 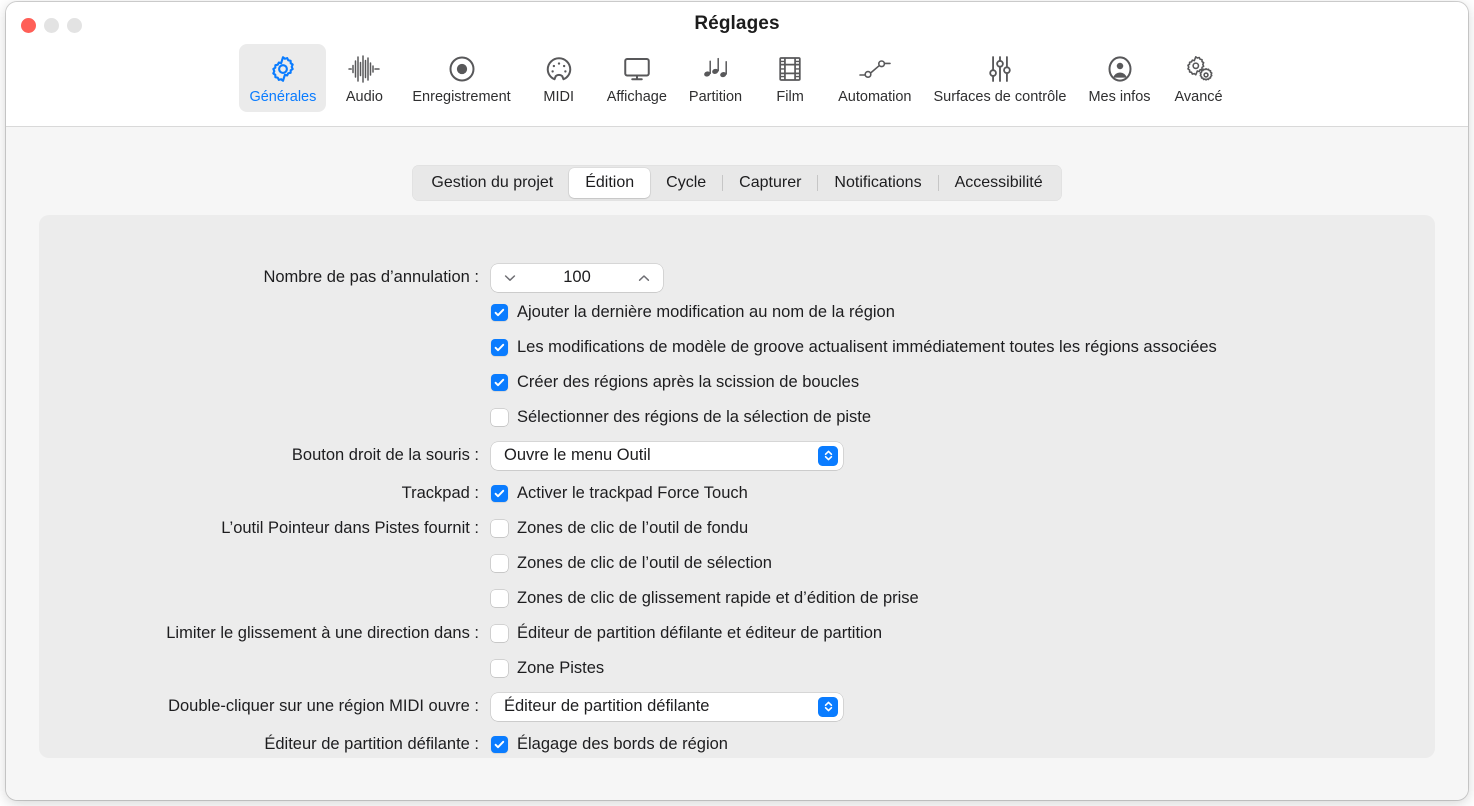 I want to click on record-circle-icon, so click(x=462, y=69).